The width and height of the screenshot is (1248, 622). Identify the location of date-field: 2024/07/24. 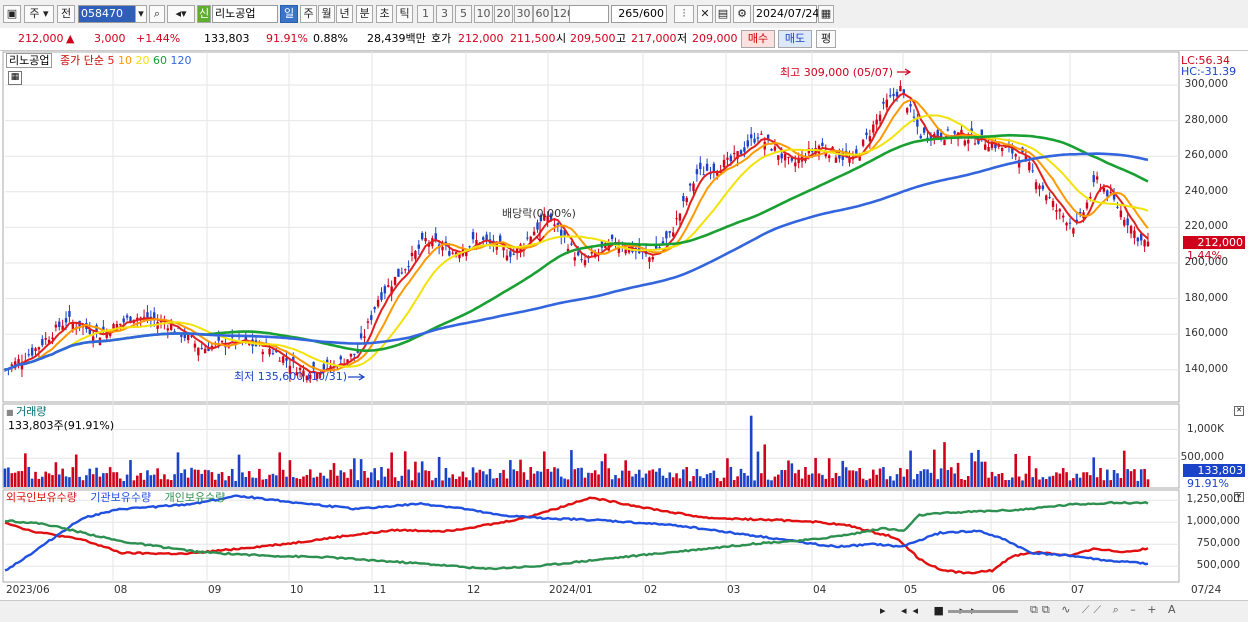
(786, 14).